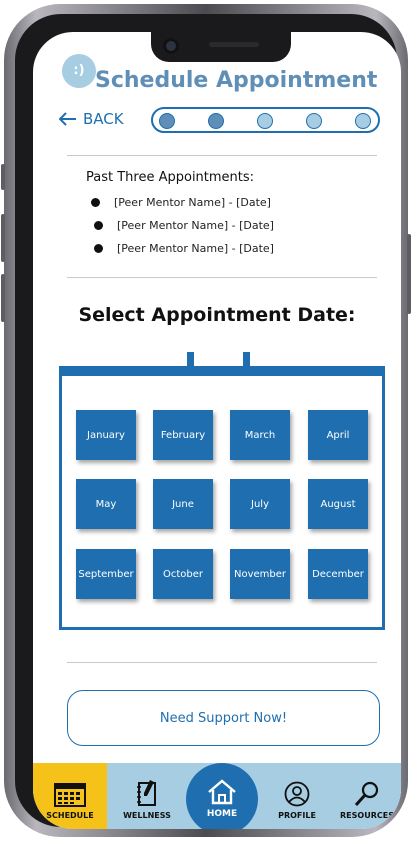 Image resolution: width=414 pixels, height=841 pixels. Describe the element at coordinates (338, 504) in the screenshot. I see `month-august: August` at that location.